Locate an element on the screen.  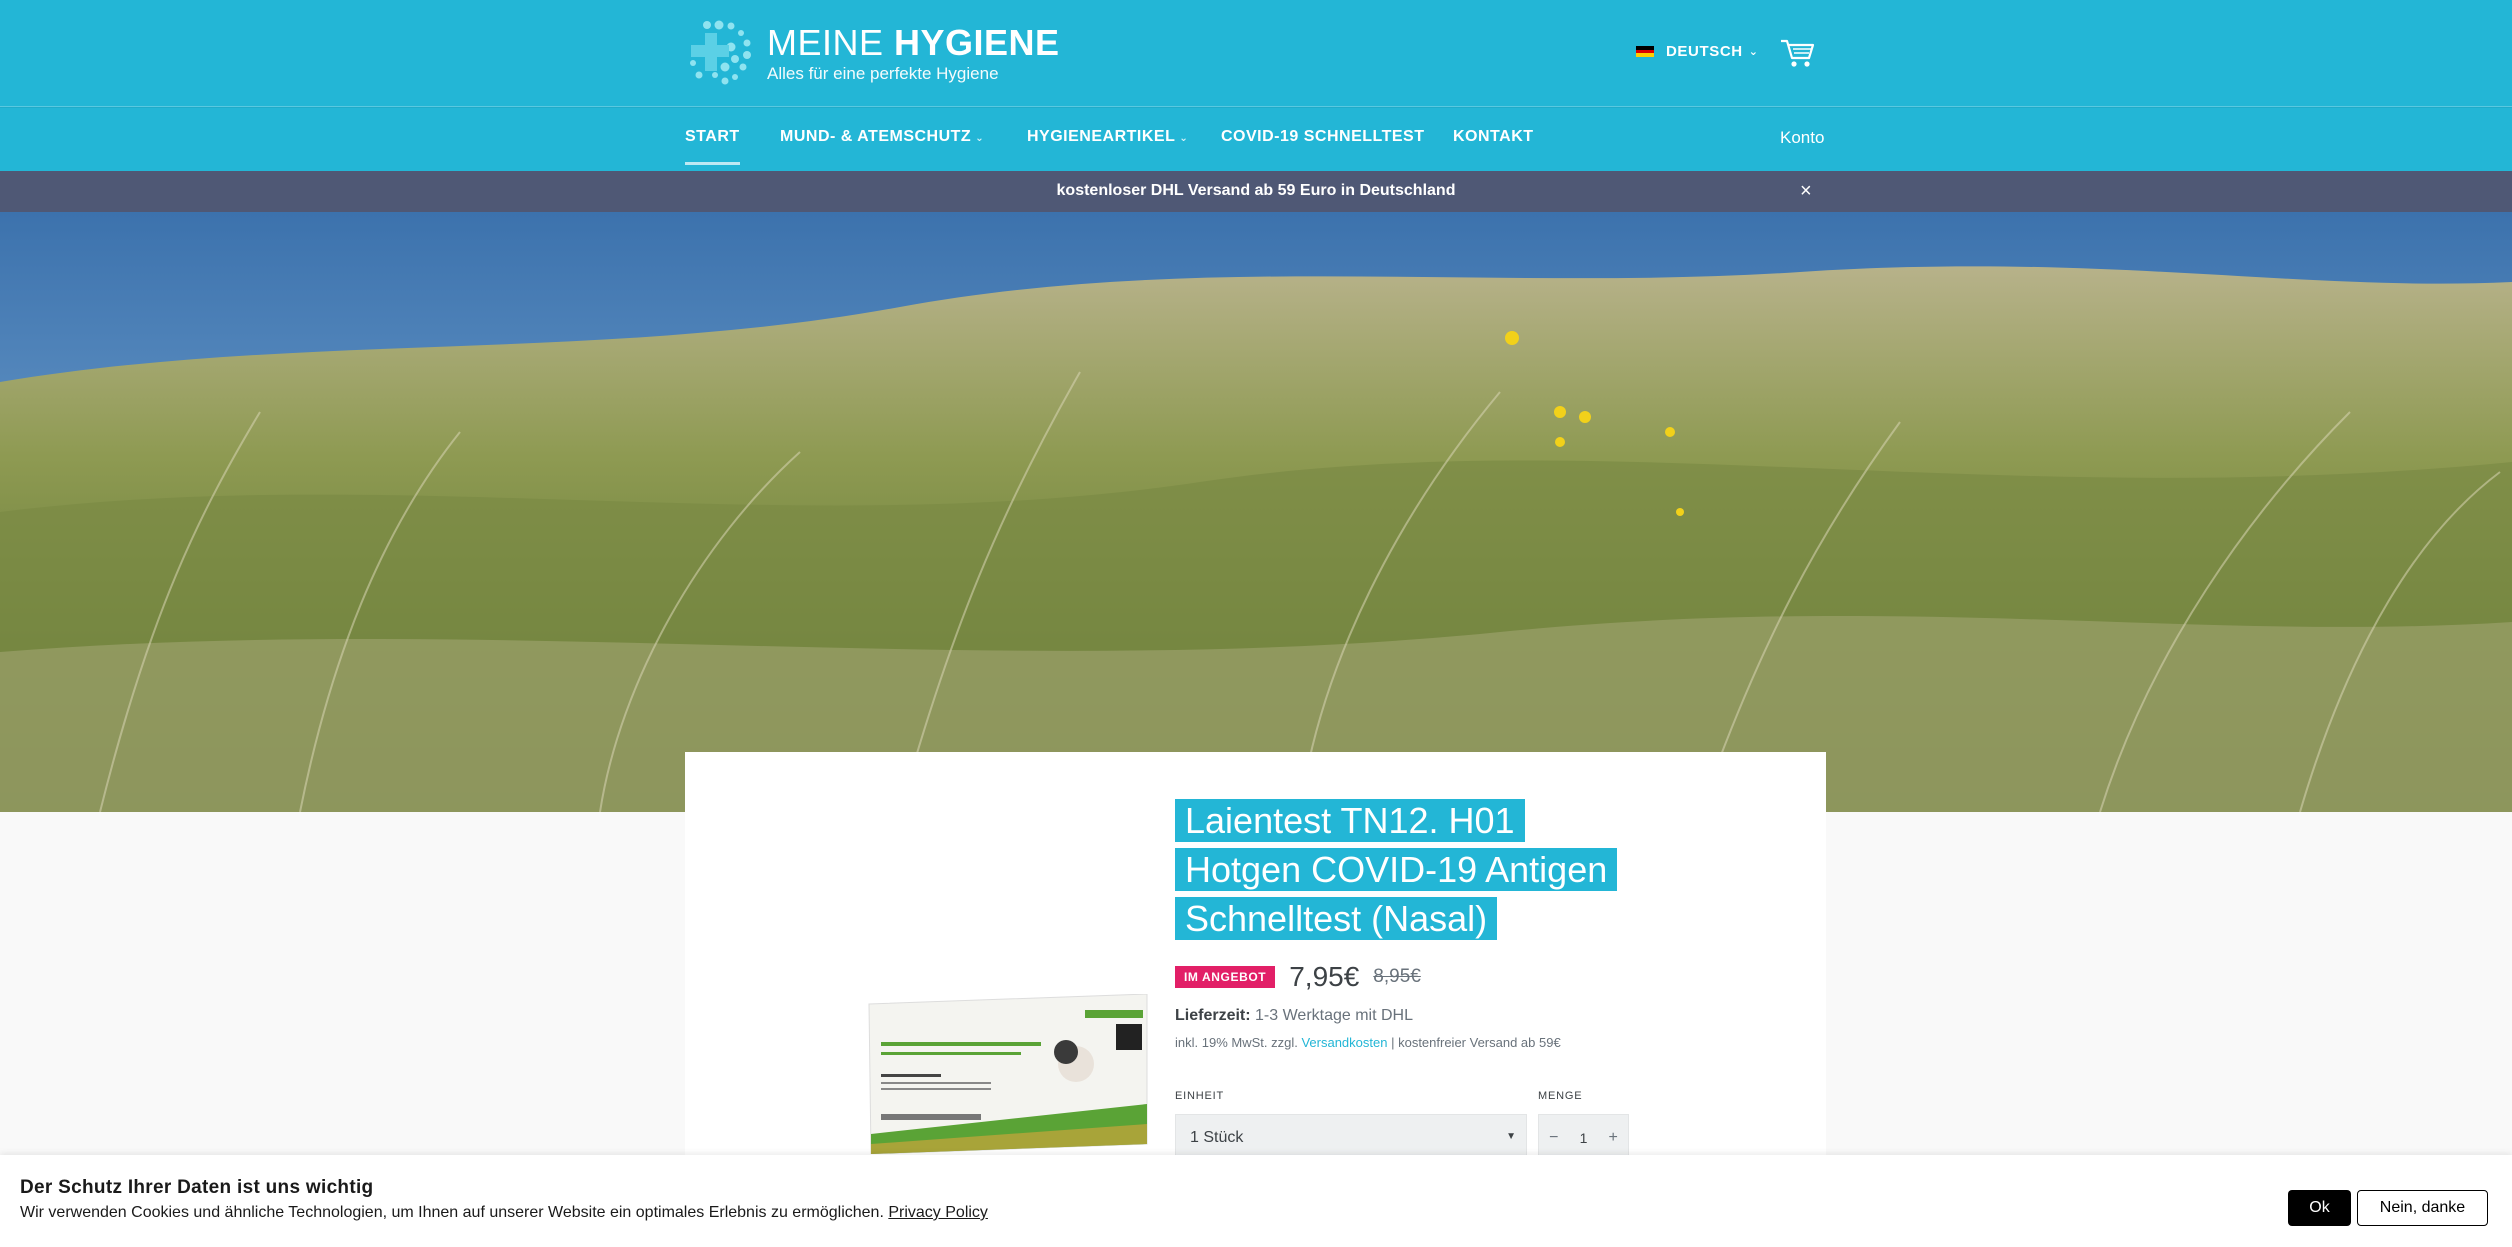
compare-price: 8,95€ is located at coordinates (1397, 976).